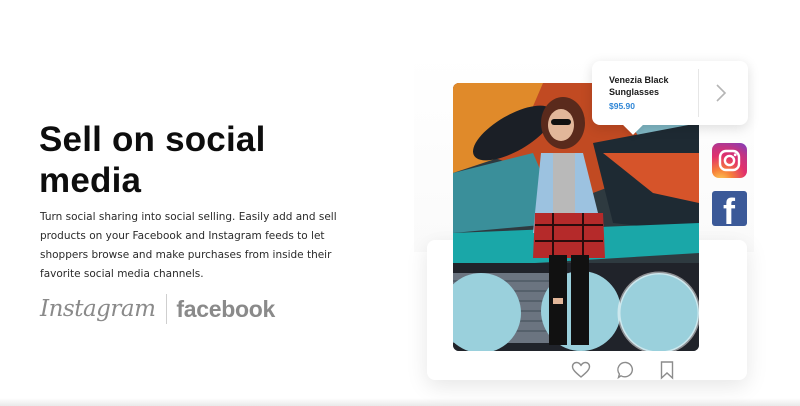 Image resolution: width=800 pixels, height=406 pixels. What do you see at coordinates (622, 106) in the screenshot?
I see `product-price: $95.90` at bounding box center [622, 106].